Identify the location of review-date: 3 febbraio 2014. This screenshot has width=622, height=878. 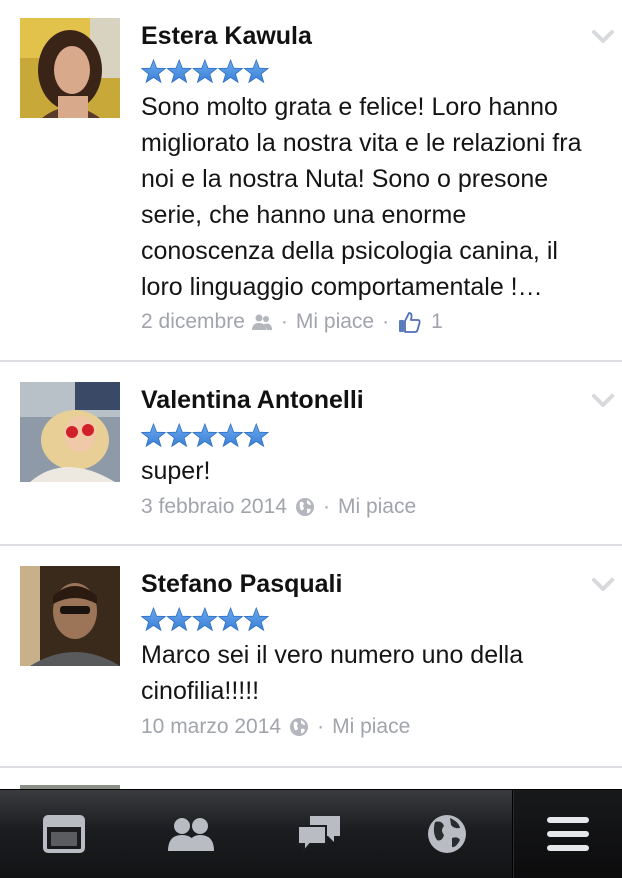
(214, 507).